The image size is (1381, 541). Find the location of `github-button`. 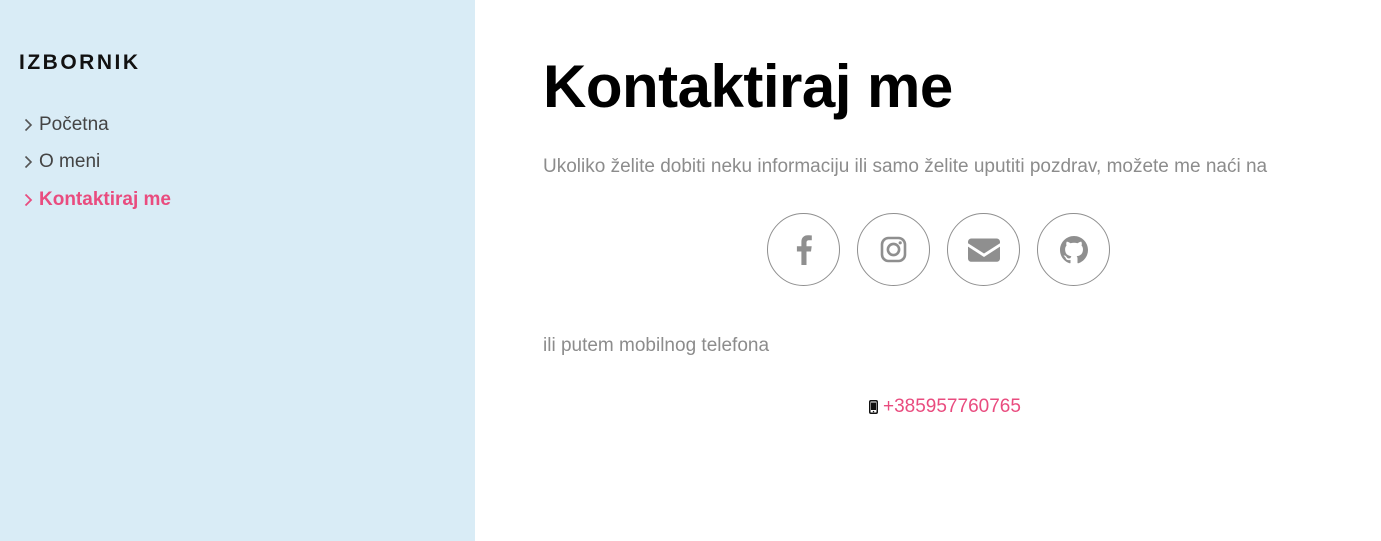

github-button is located at coordinates (1073, 249).